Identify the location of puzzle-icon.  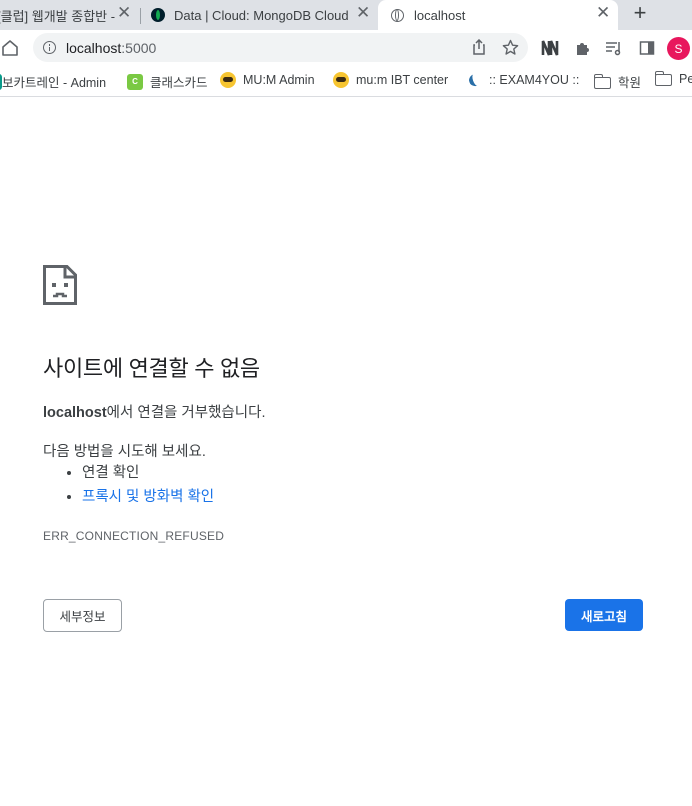
(583, 49).